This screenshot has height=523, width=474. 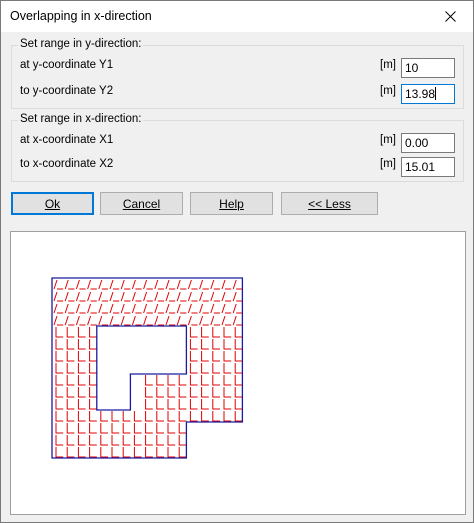 What do you see at coordinates (428, 143) in the screenshot?
I see `x1-field: 0.00` at bounding box center [428, 143].